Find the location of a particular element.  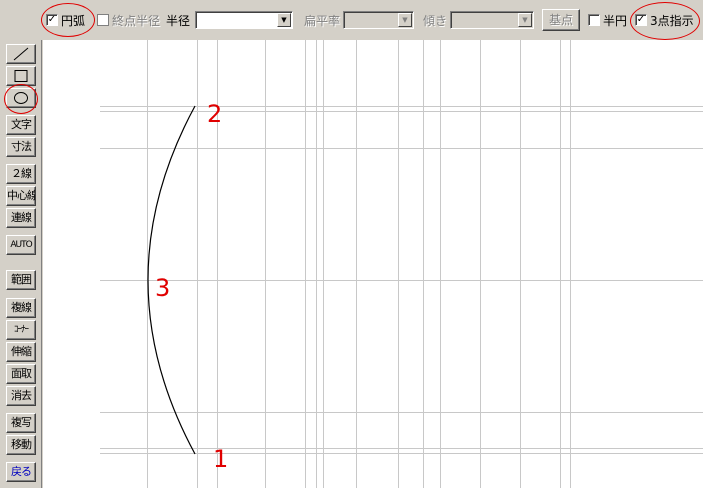

circle-tool-button is located at coordinates (21, 98).